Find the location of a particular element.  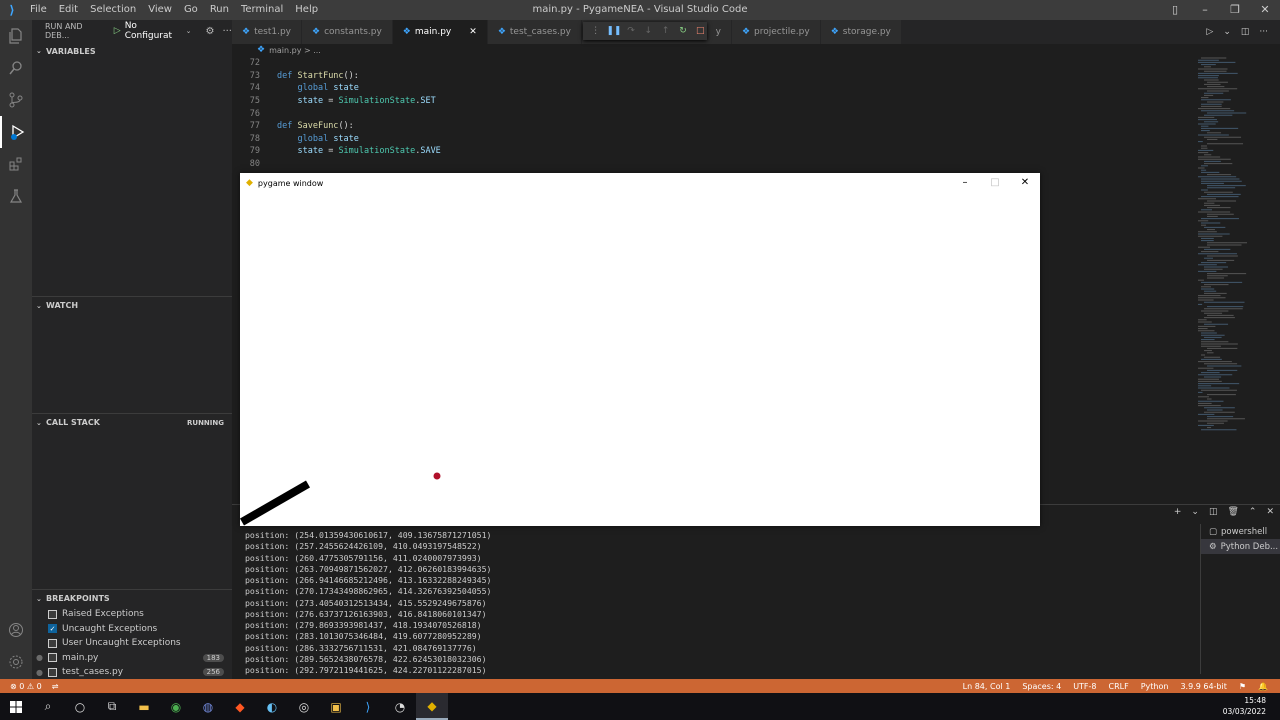

layout-icon: ▯ is located at coordinates (1175, 10).